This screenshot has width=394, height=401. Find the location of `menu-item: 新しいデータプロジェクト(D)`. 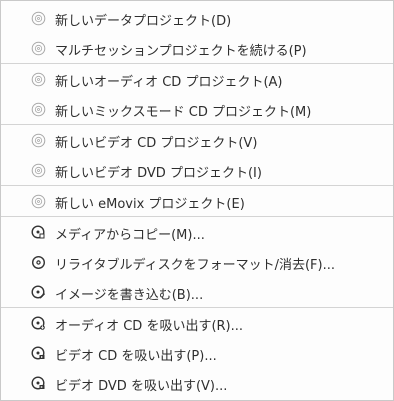

menu-item: 新しいデータプロジェクト(D) is located at coordinates (197, 18).